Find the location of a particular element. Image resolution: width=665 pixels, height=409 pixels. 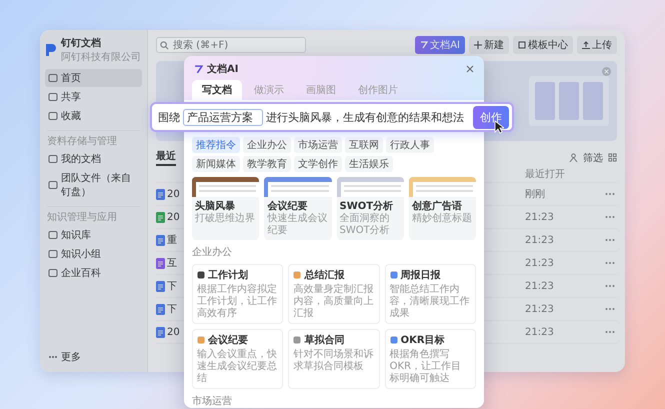

category-chip: 文学创作 is located at coordinates (318, 164).